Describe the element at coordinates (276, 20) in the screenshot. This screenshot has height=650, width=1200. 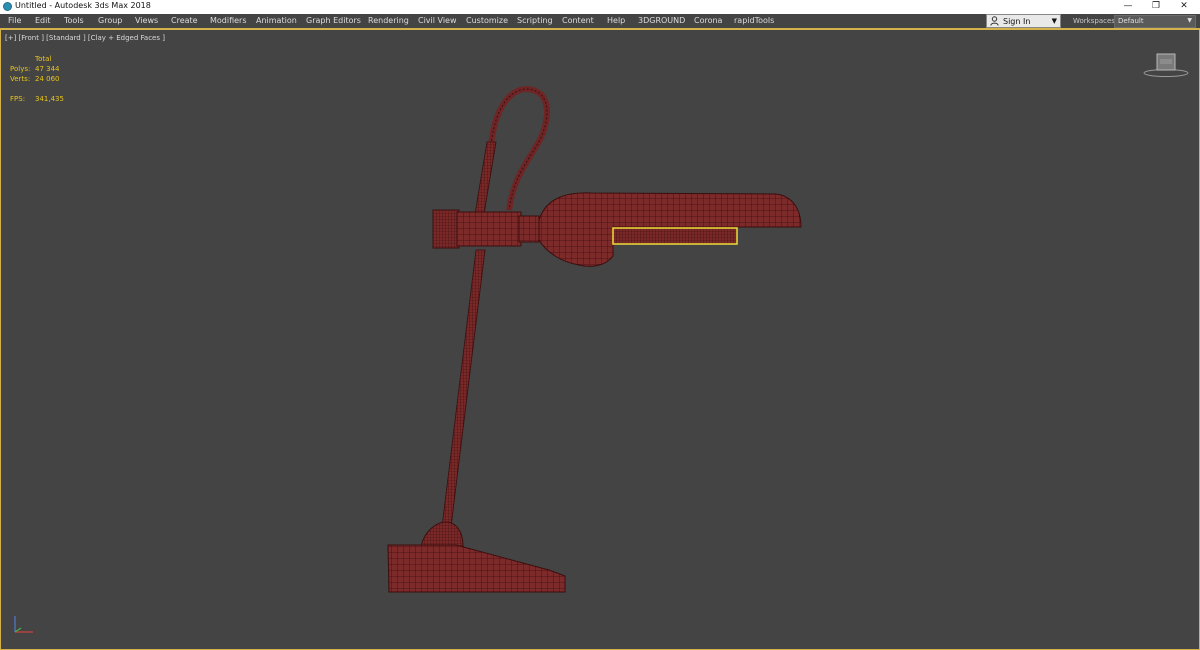
I see `menu-animation: Animation` at that location.